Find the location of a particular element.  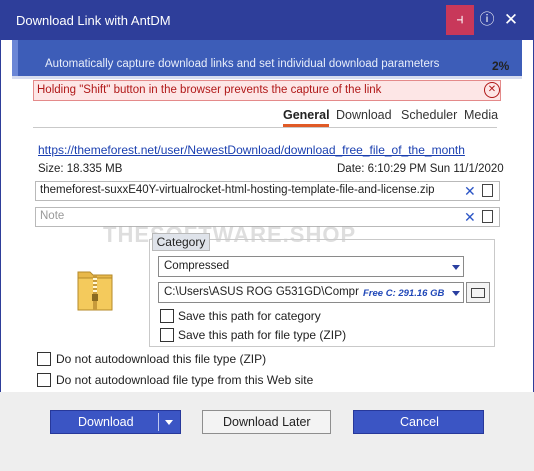

tab-media: Media is located at coordinates (481, 115).